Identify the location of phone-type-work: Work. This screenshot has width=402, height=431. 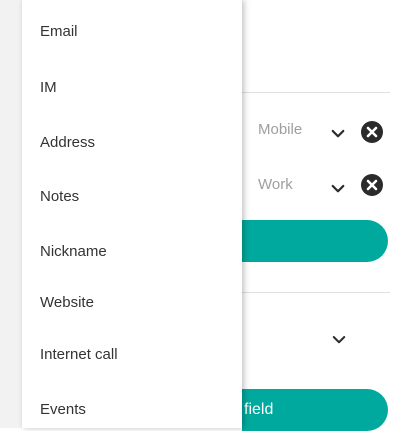
(275, 184).